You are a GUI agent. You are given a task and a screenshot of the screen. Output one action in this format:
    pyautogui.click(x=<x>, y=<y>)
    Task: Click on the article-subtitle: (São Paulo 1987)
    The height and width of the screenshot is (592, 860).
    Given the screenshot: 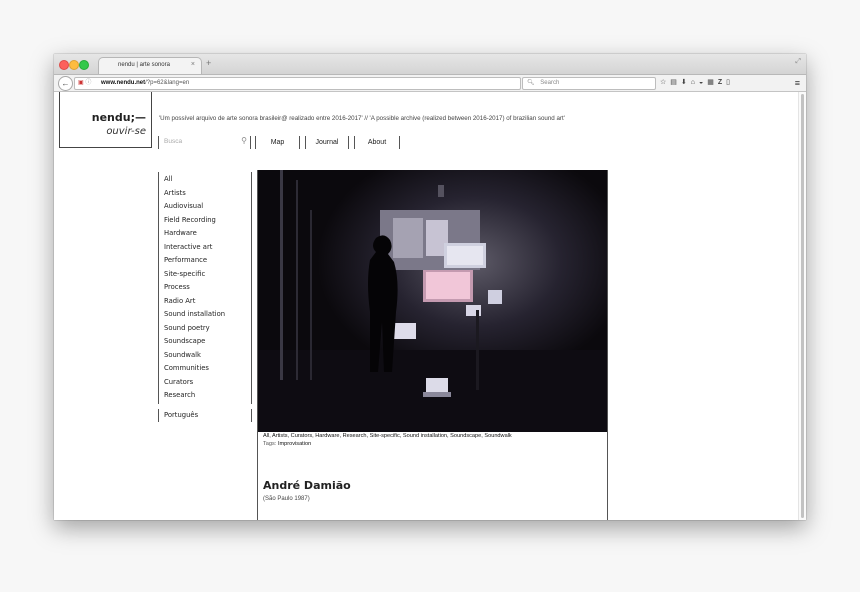 What is the action you would take?
    pyautogui.click(x=286, y=499)
    